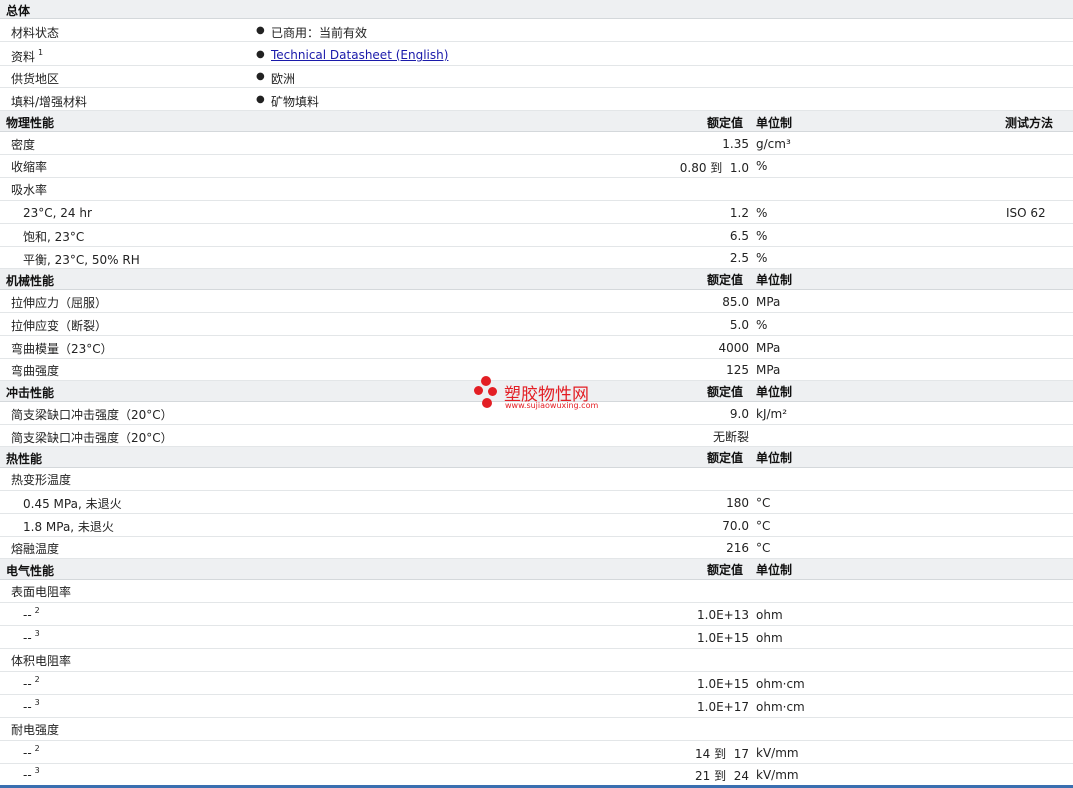  I want to click on section-title: 总体, so click(18, 11).